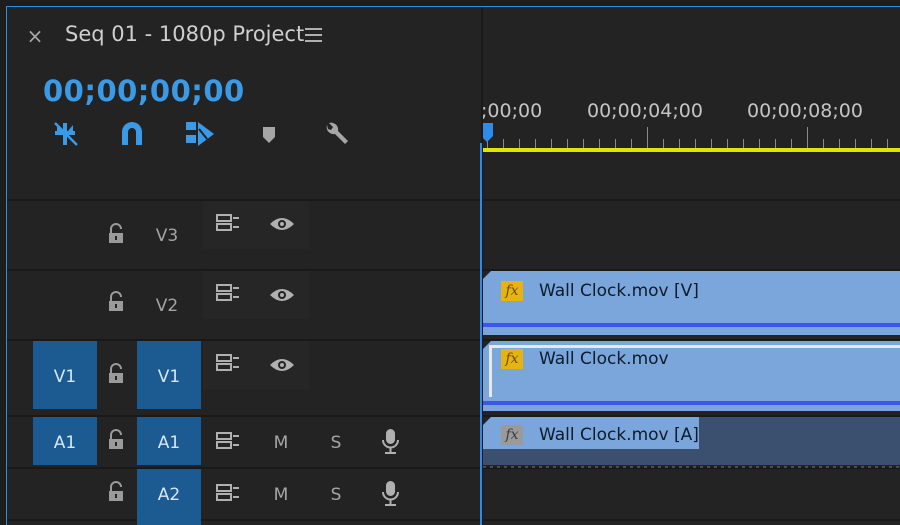 The width and height of the screenshot is (900, 525). What do you see at coordinates (200, 134) in the screenshot?
I see `linked-selection-icon` at bounding box center [200, 134].